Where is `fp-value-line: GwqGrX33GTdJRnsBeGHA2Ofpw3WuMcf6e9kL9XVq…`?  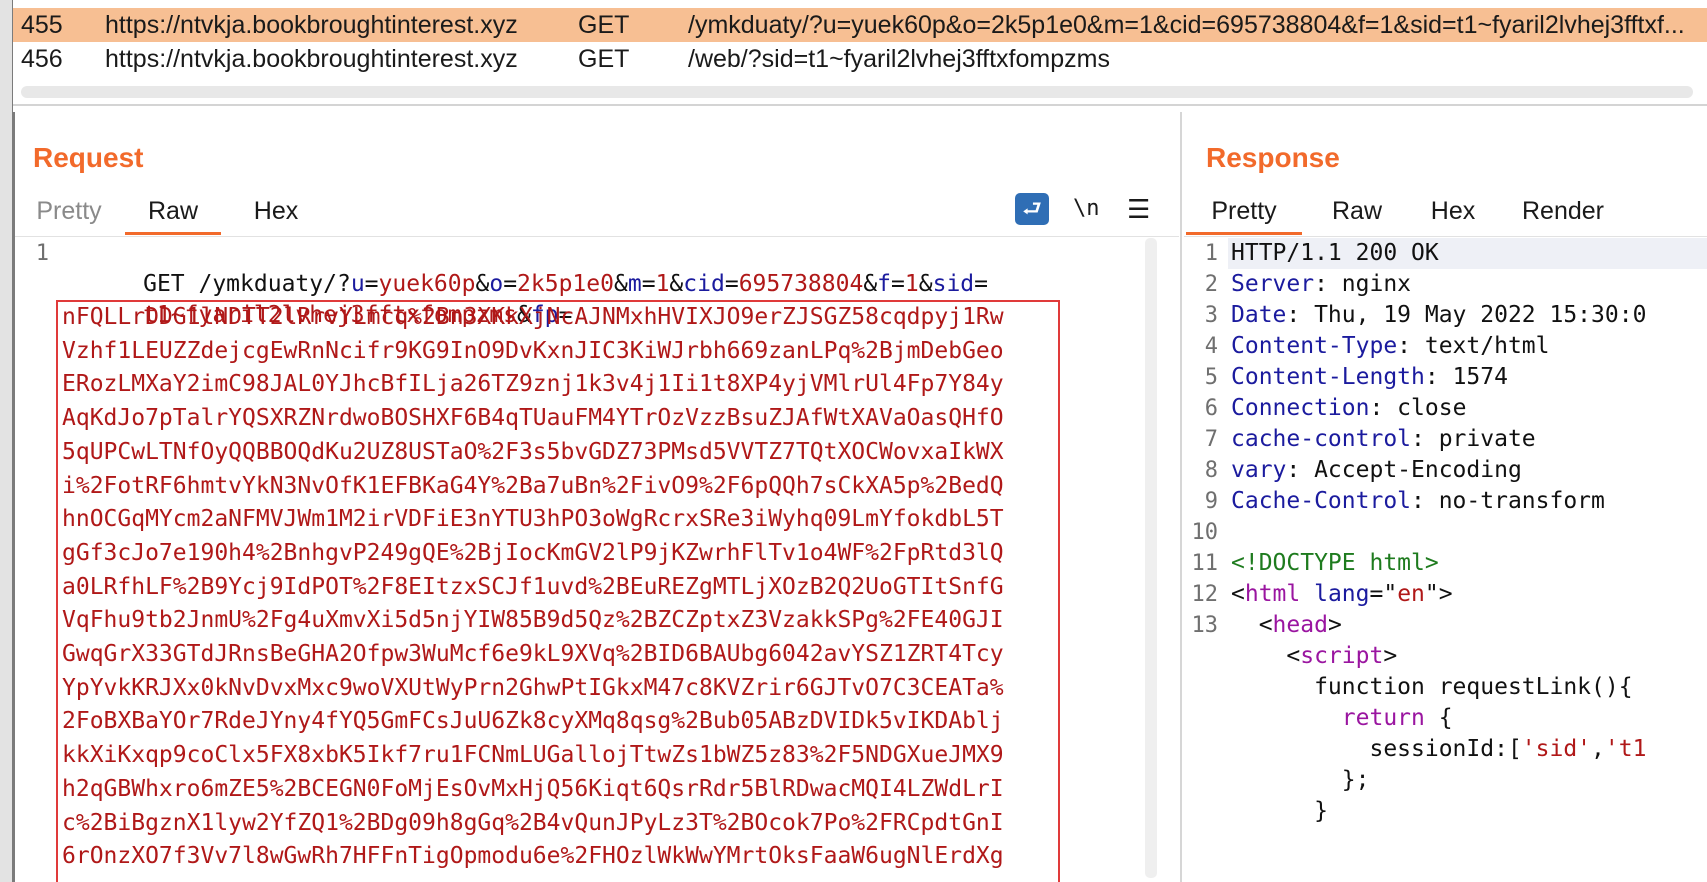
fp-value-line: GwqGrX33GTdJRnsBeGHA2Ofpw3WuMcf6e9kL9XVq… is located at coordinates (533, 654).